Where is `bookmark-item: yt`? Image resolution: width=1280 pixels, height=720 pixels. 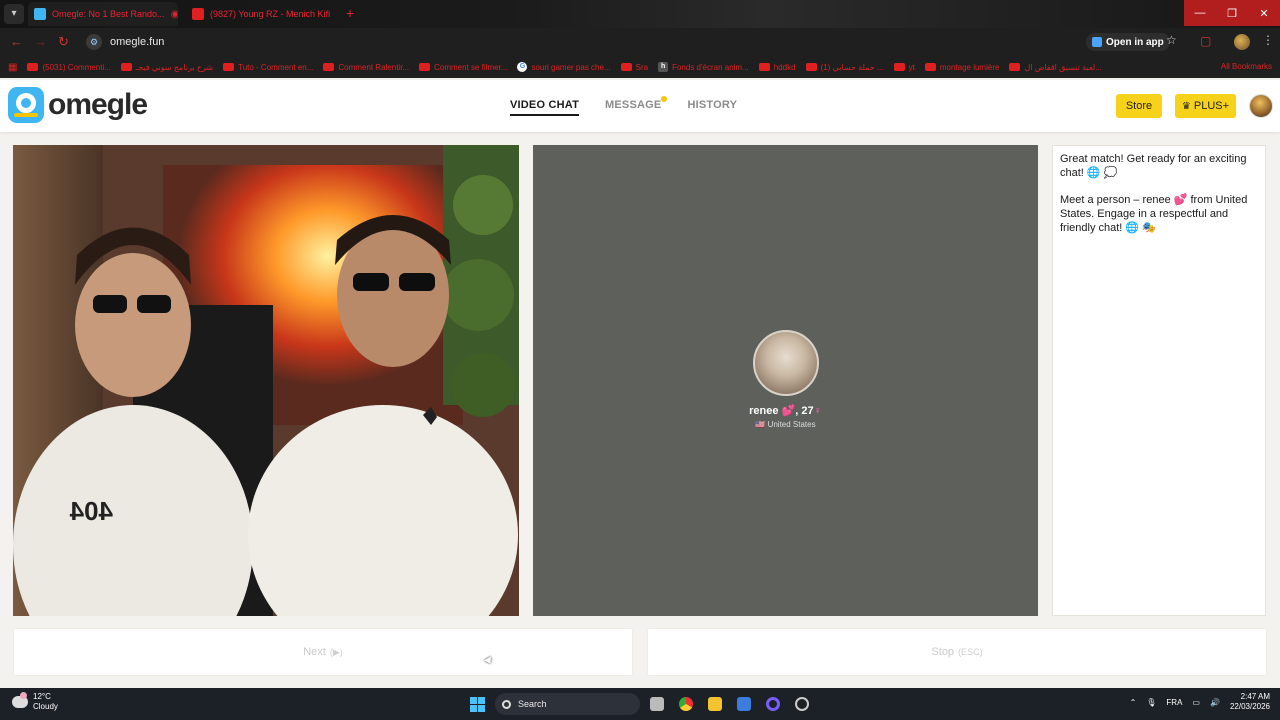
bookmark-item: yt is located at coordinates (904, 67).